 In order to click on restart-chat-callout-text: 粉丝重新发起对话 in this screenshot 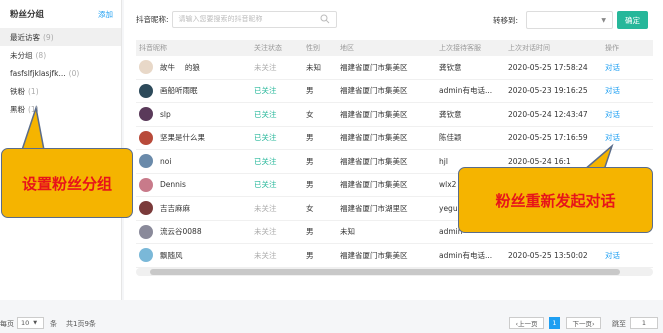, I will do `click(555, 200)`.